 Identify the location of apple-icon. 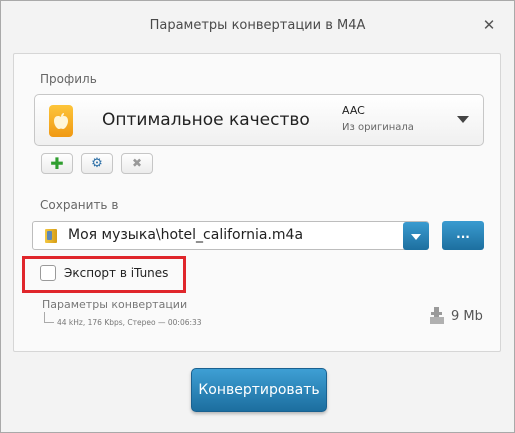
(61, 121).